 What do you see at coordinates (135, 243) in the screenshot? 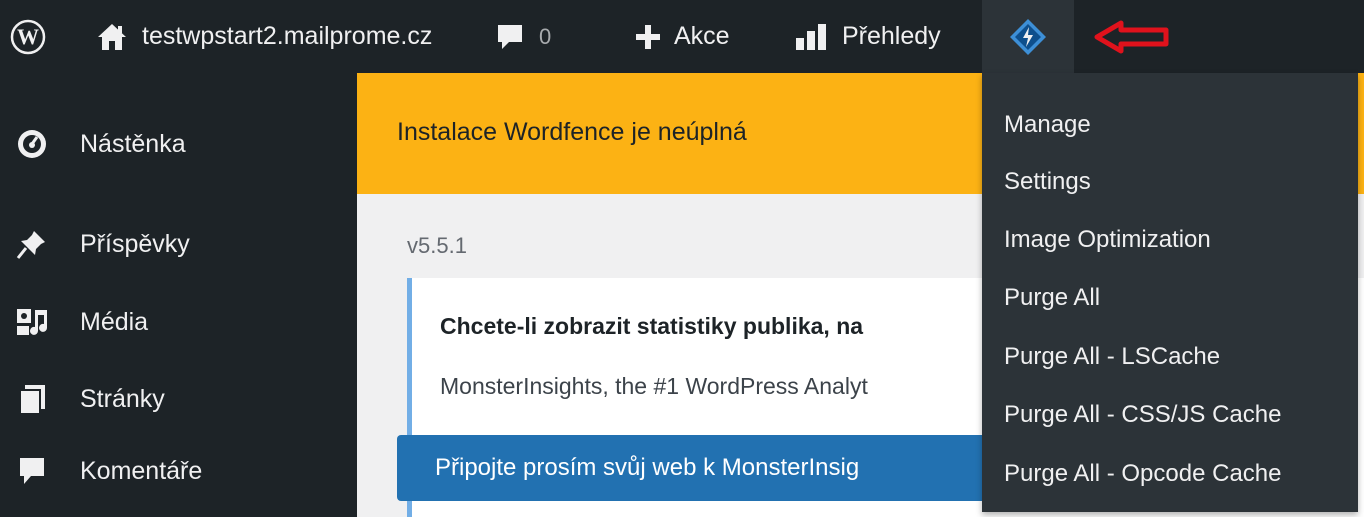
I see `sidebar-item-label: Příspěvky` at bounding box center [135, 243].